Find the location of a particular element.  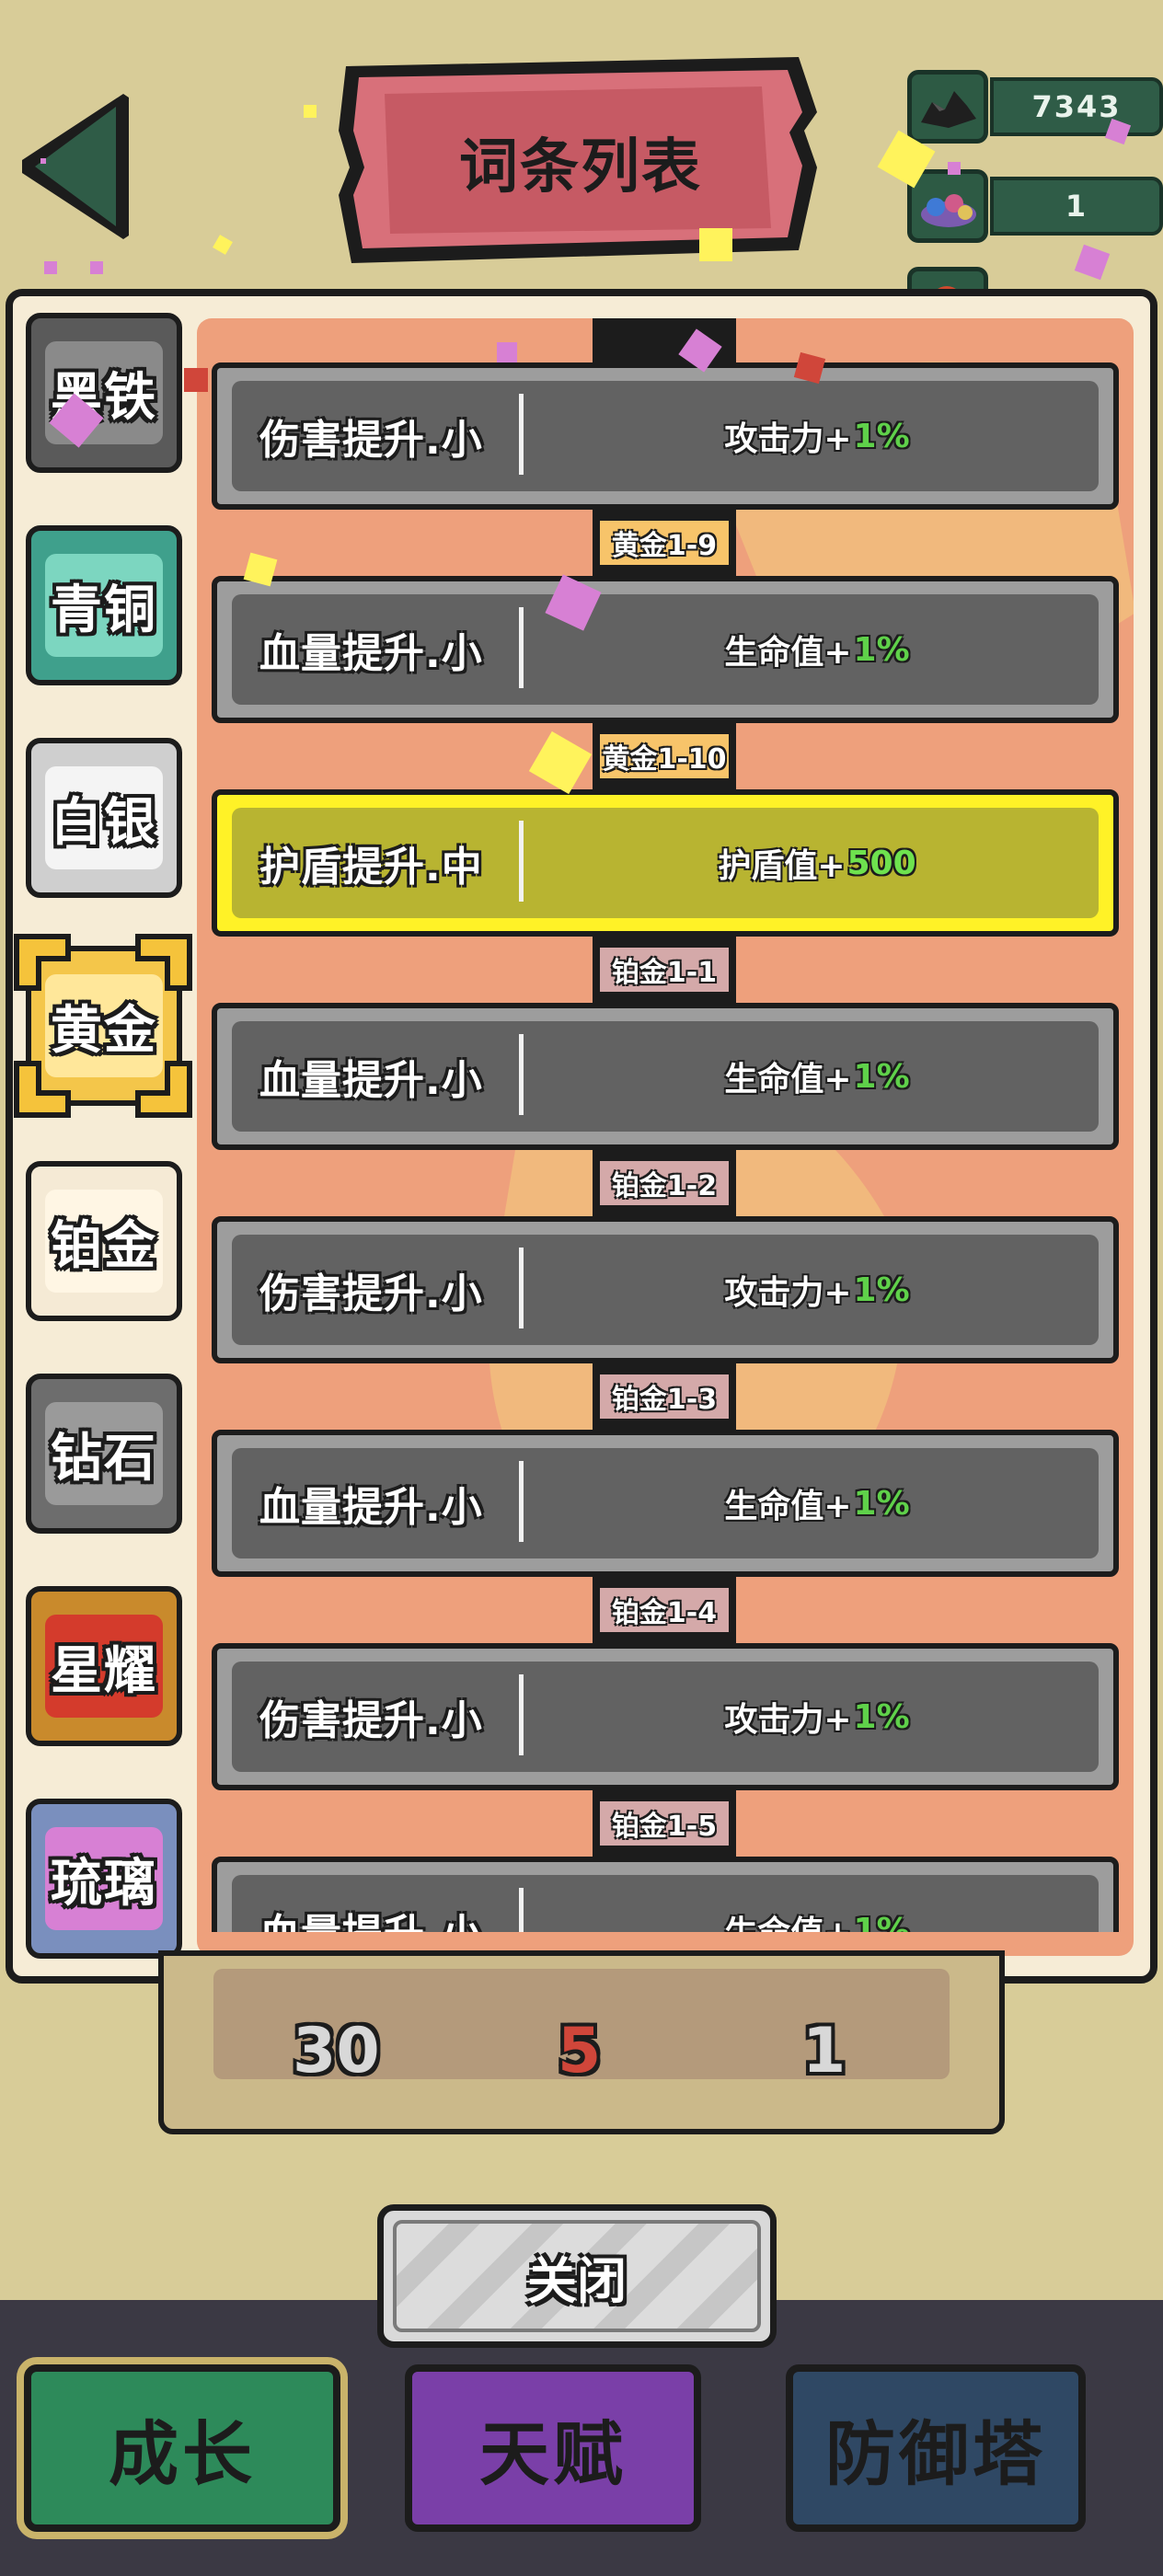

back-arrow-icon is located at coordinates (74, 166).